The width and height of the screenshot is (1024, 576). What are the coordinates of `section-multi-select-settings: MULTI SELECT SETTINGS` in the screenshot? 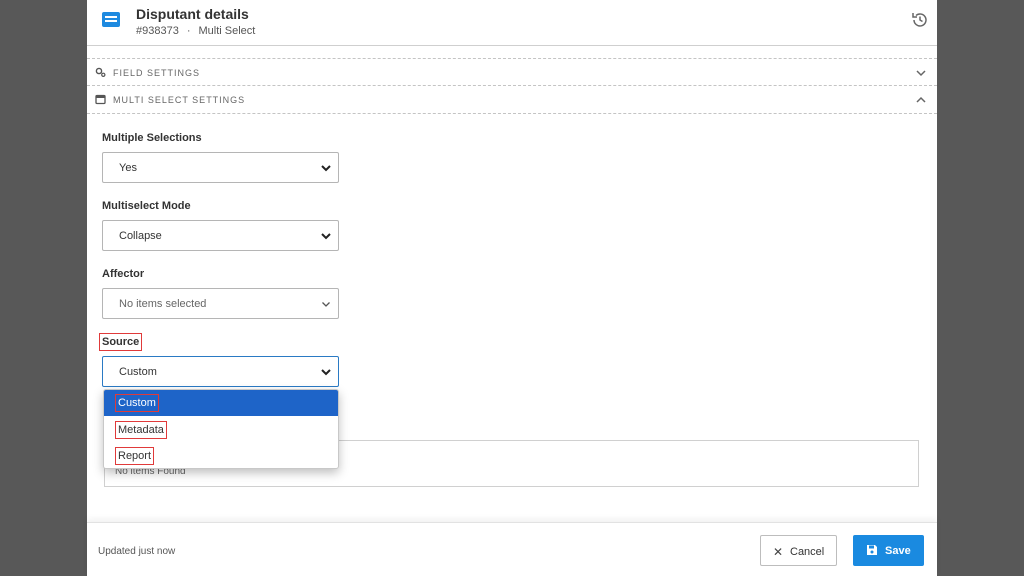 It's located at (512, 100).